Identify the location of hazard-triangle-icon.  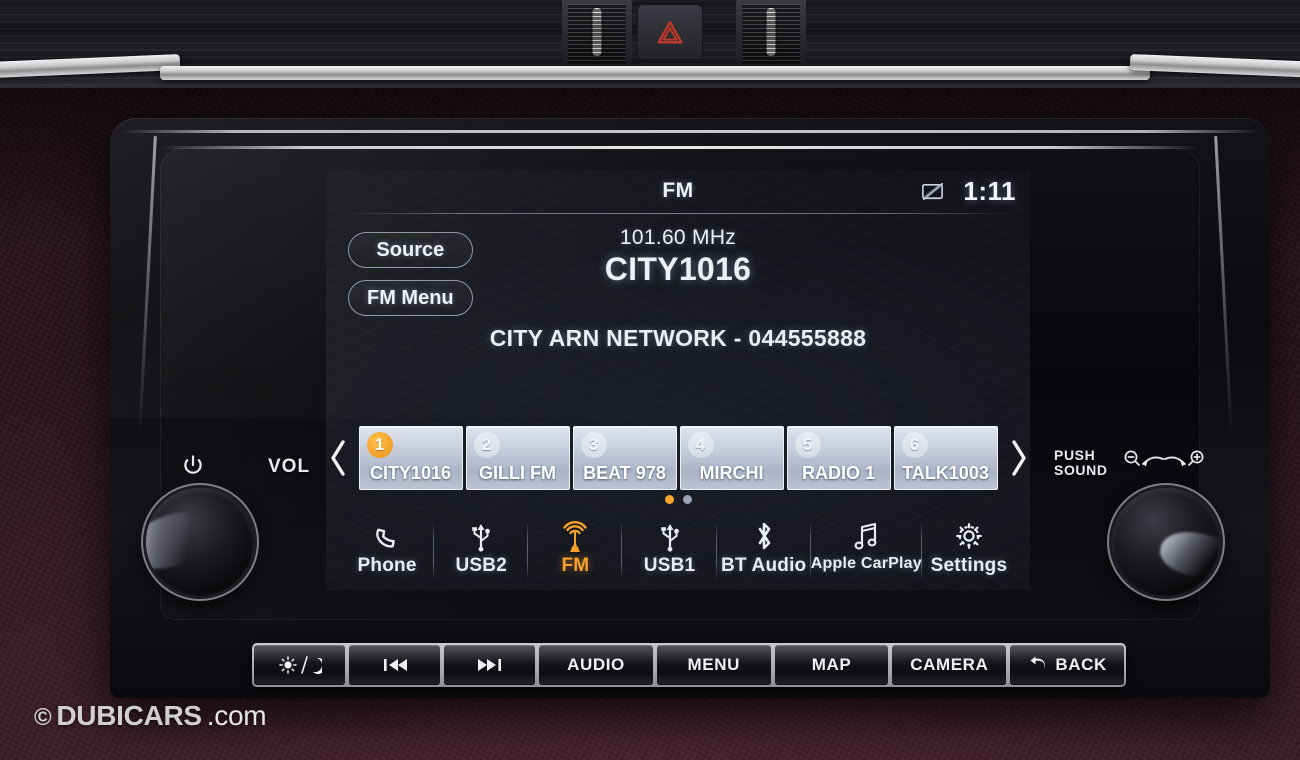
(670, 32).